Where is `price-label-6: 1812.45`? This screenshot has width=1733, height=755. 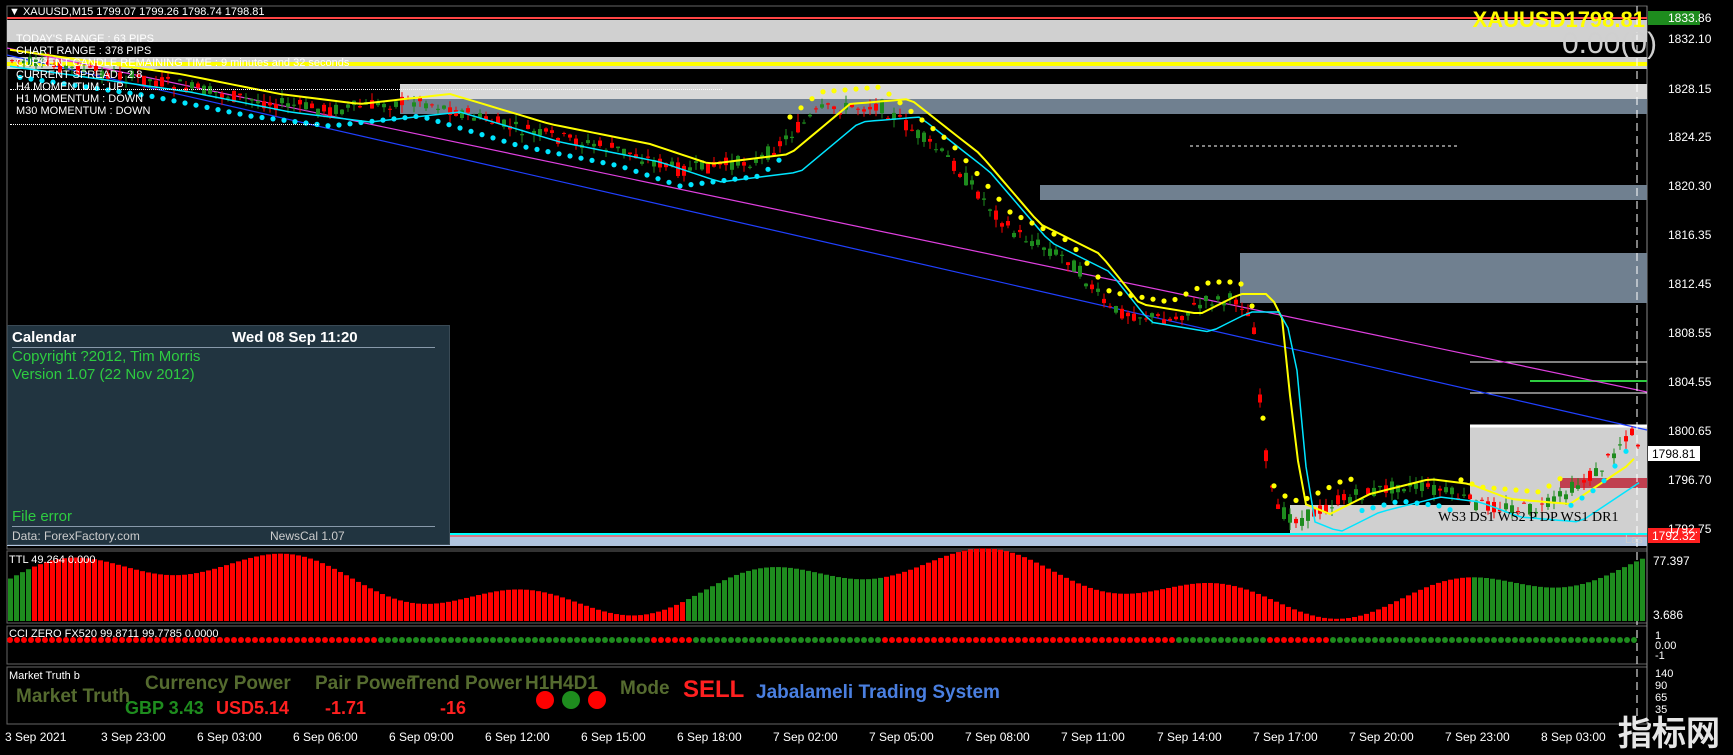
price-label-6: 1812.45 is located at coordinates (1690, 284).